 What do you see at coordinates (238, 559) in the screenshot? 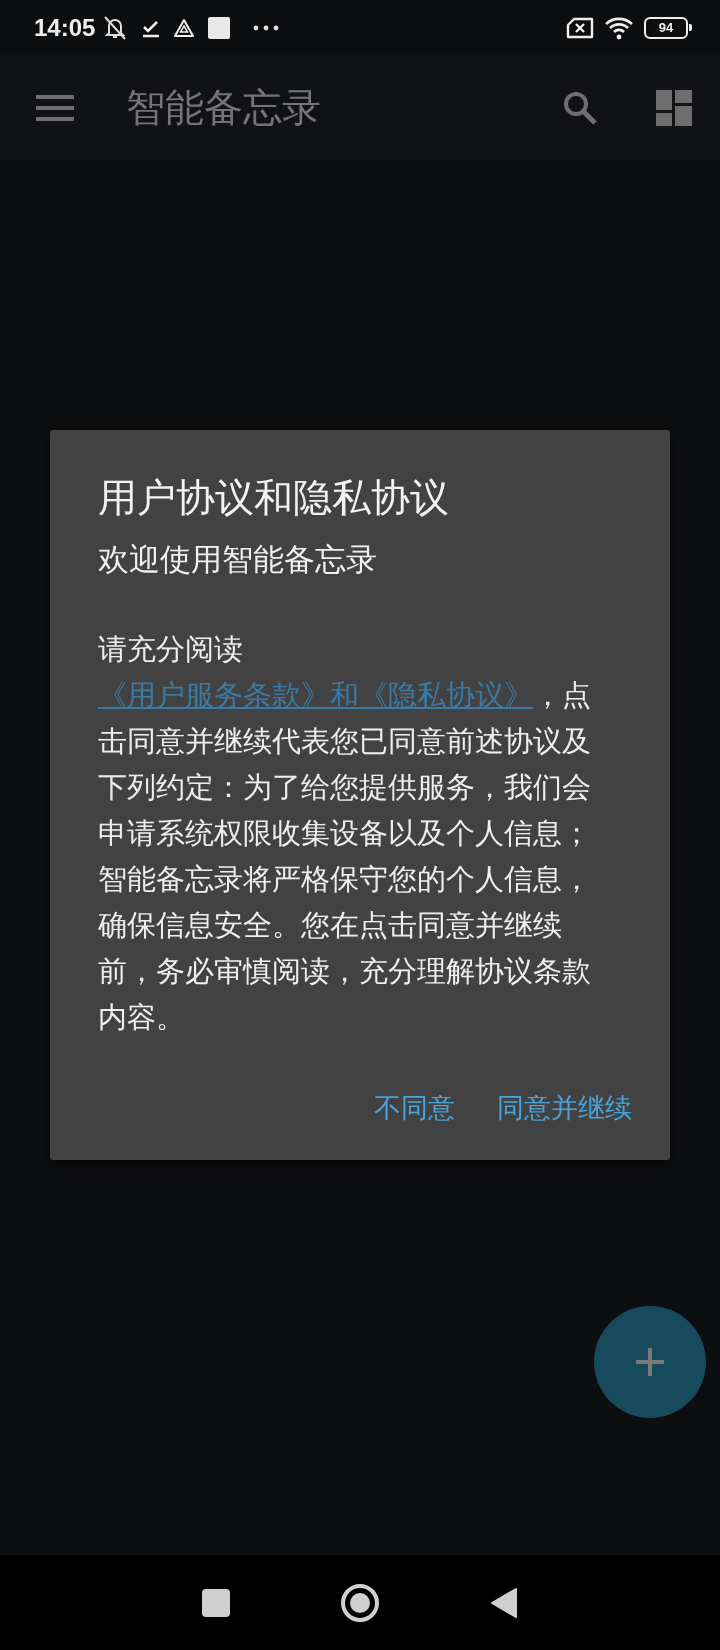
I see `dialog-subtitle: 欢迎使用智能备忘录` at bounding box center [238, 559].